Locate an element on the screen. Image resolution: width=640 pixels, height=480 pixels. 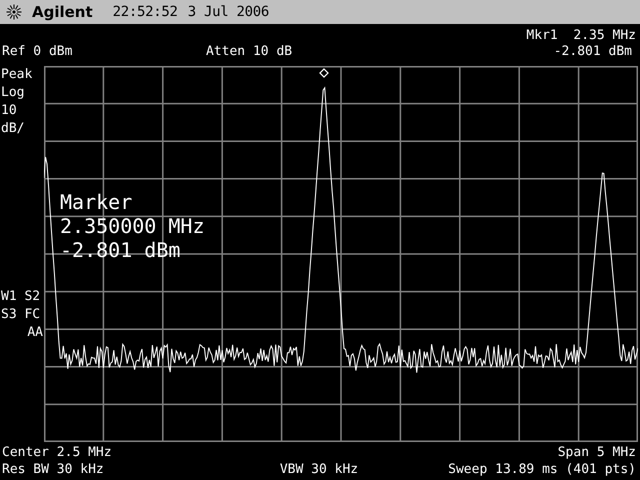
time-text: 22:52:52 is located at coordinates (145, 12).